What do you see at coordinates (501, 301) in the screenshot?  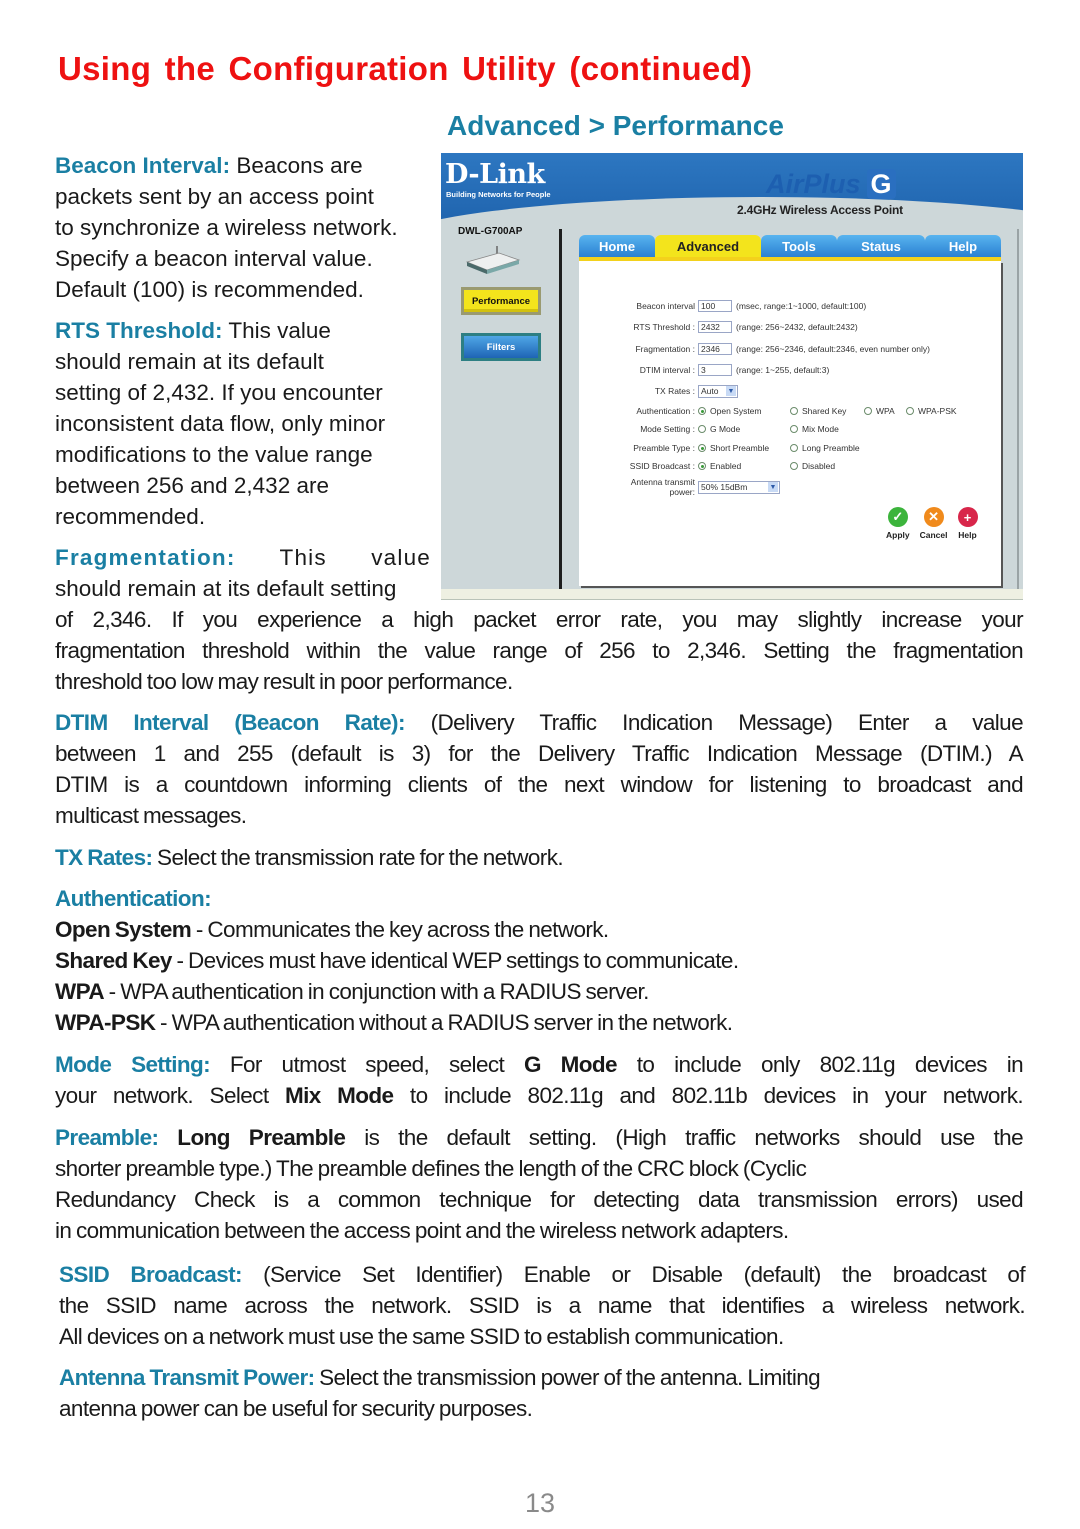 I see `sidebar-performance-button: Performance` at bounding box center [501, 301].